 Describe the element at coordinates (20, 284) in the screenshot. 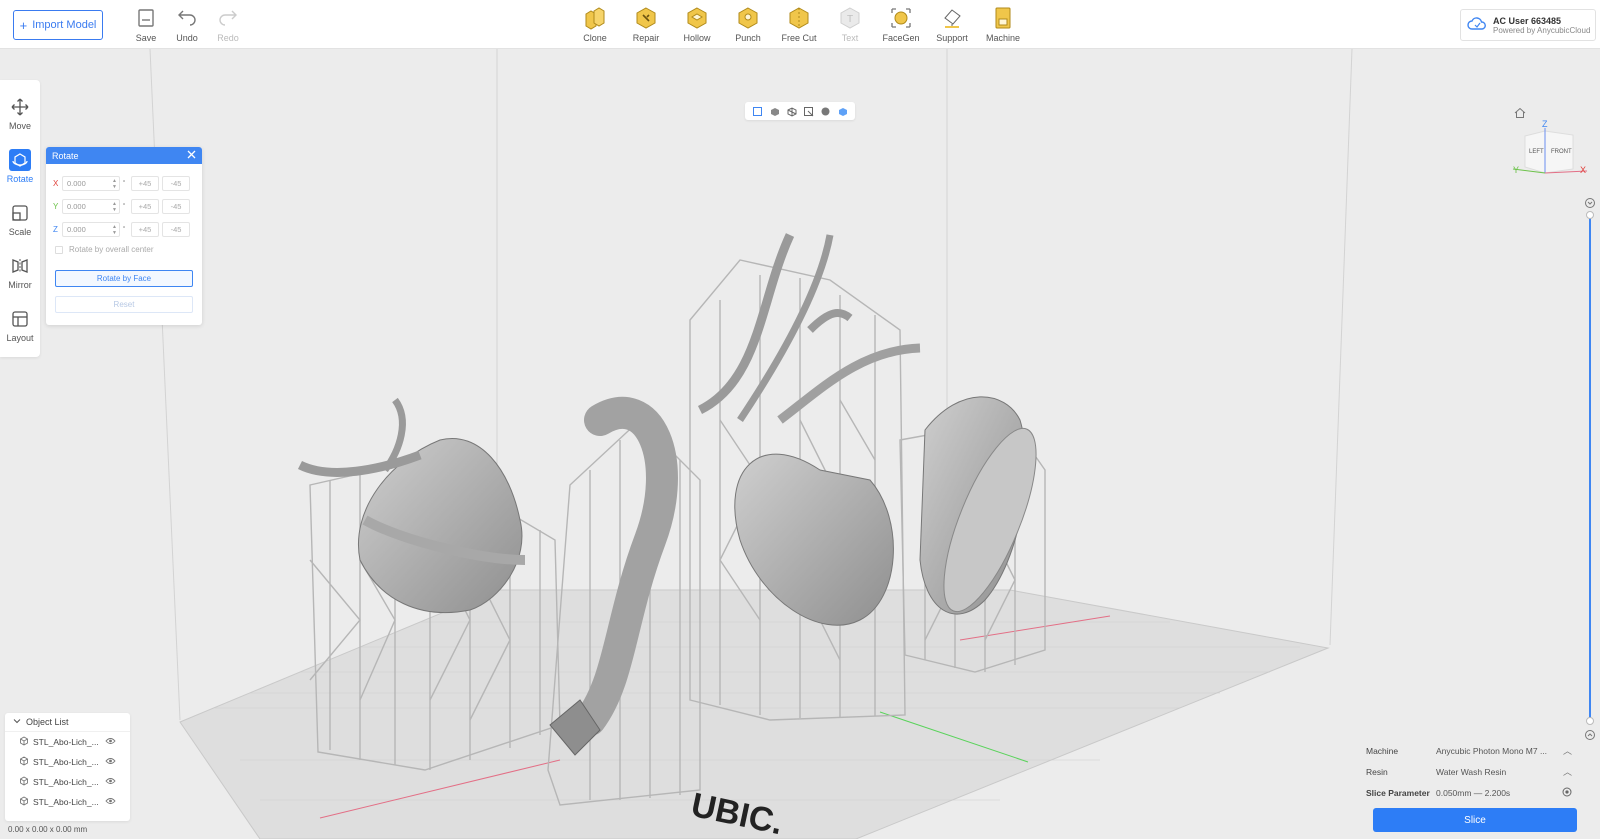

I see `mirror-label: Mirror` at that location.